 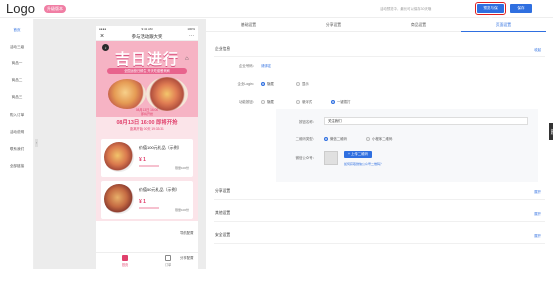 I want to click on sidebar-item-description: 活动说明, so click(x=17, y=132).